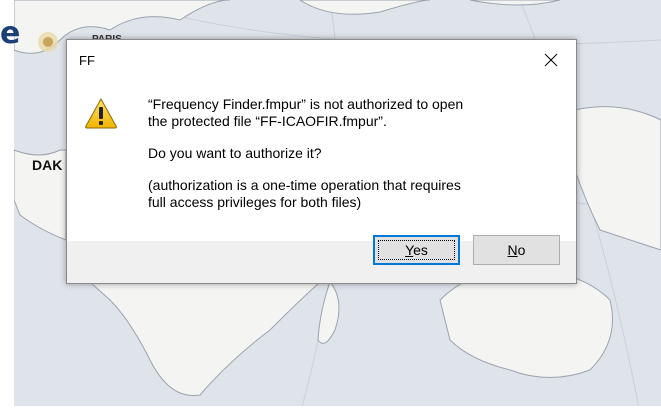 The height and width of the screenshot is (414, 661). Describe the element at coordinates (267, 121) in the screenshot. I see `message-line-2: the protected file “FF-ICAOFIR.fmpur”.` at that location.